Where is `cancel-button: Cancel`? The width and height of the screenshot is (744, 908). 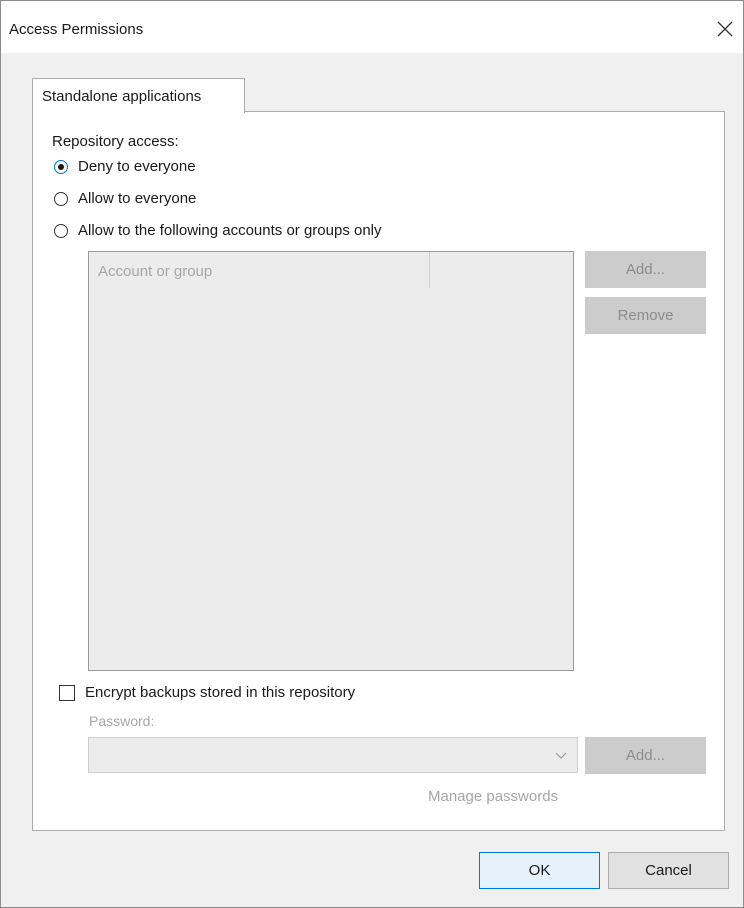 cancel-button: Cancel is located at coordinates (668, 870).